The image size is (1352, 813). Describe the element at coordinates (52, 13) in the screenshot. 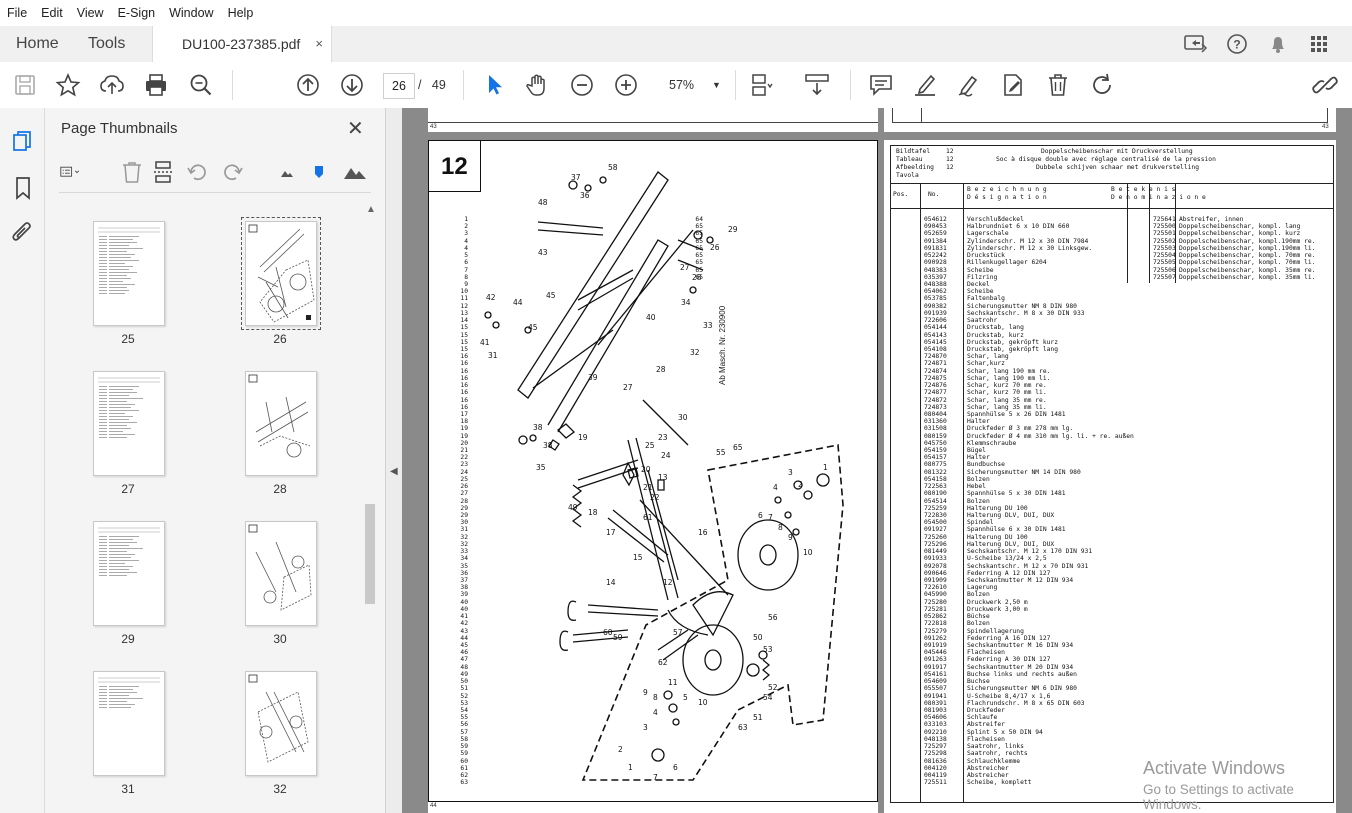

I see `menu-edit: Edit` at that location.